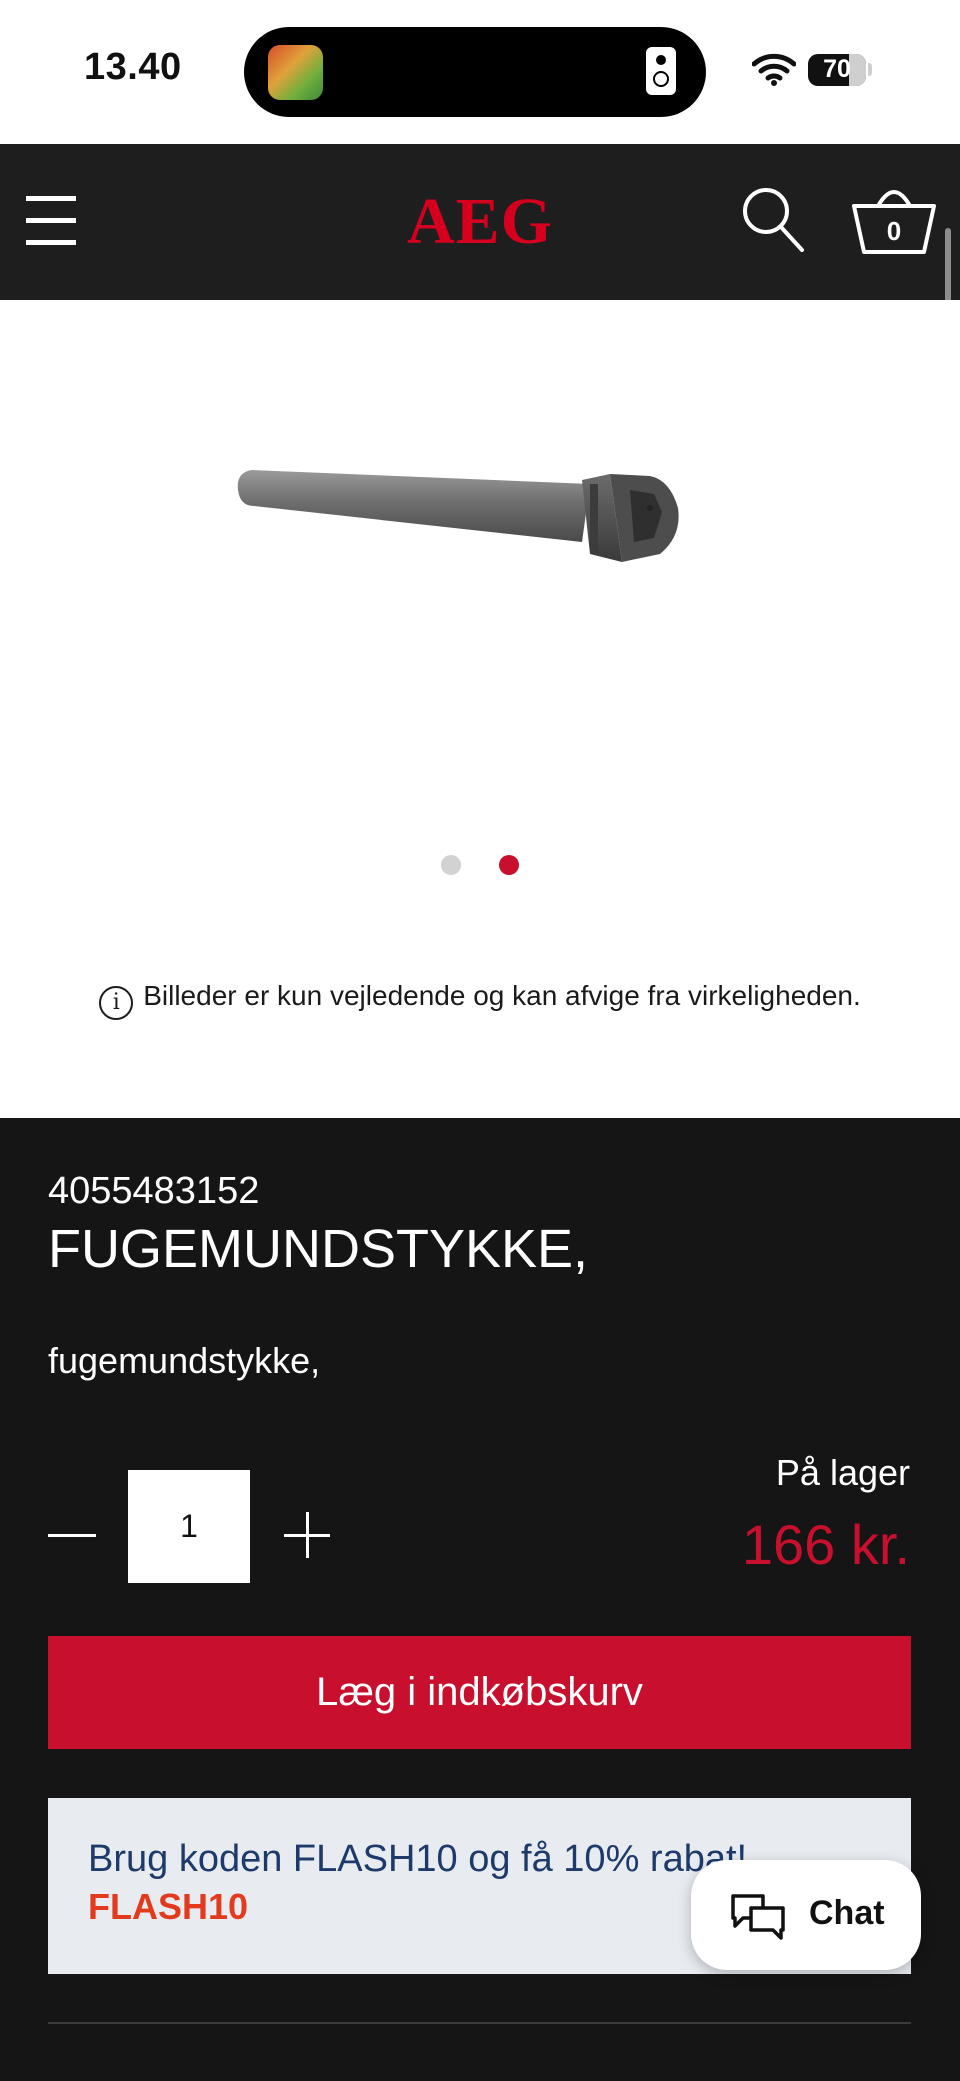  I want to click on battery-level: 70, so click(837, 69).